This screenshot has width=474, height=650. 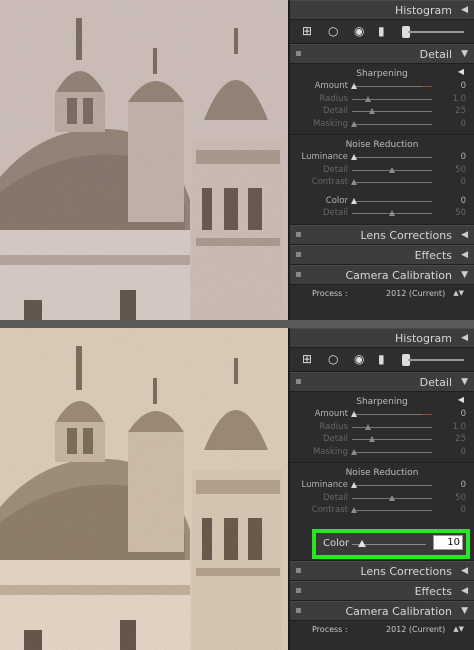 What do you see at coordinates (382, 201) in the screenshot?
I see `color-slider-row: Color 0` at bounding box center [382, 201].